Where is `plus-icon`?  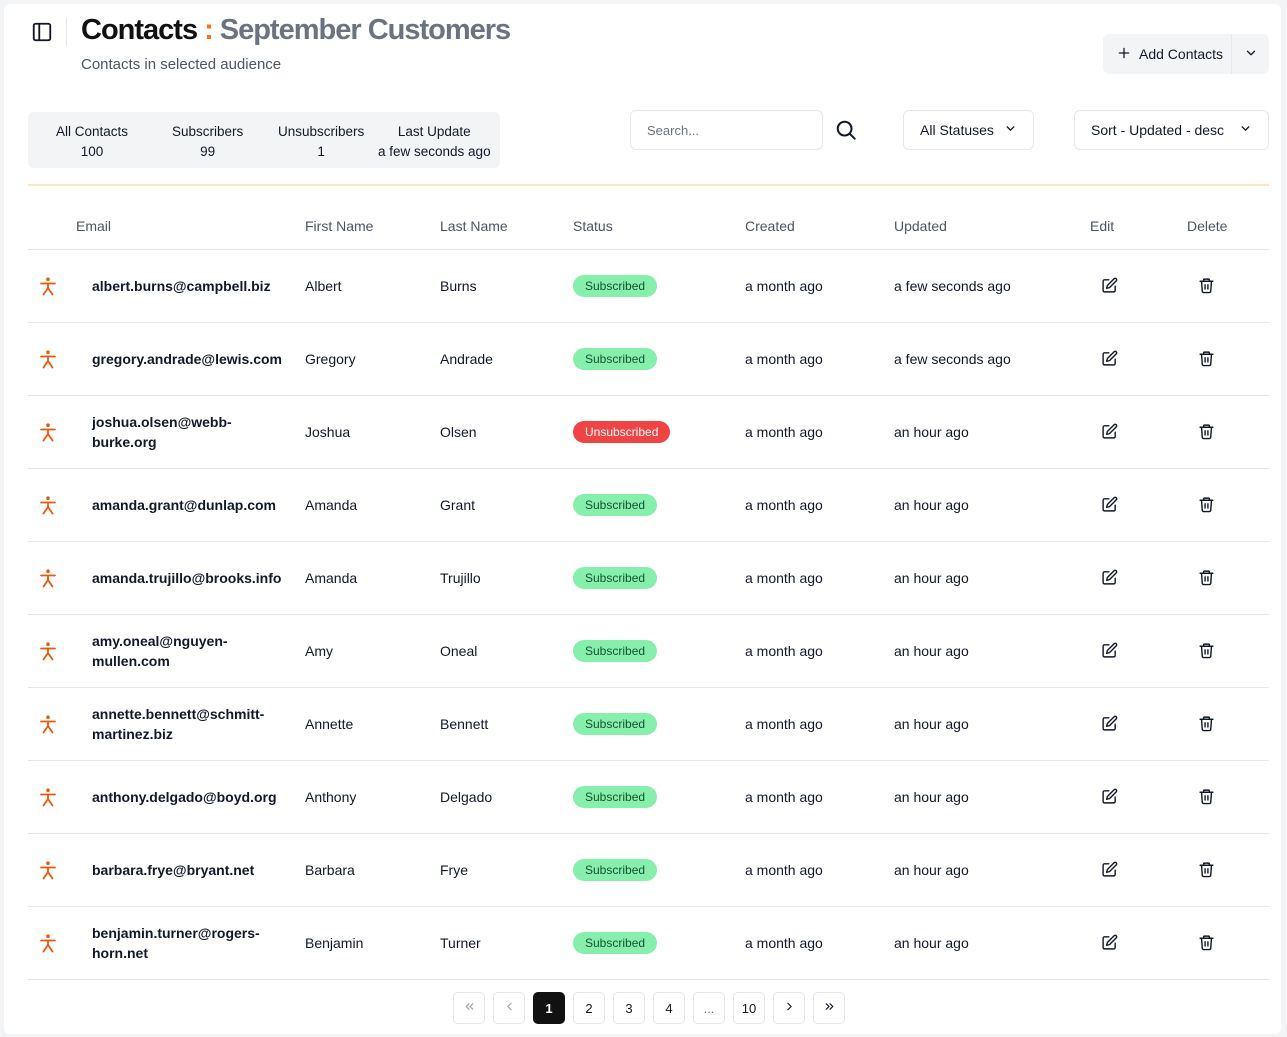 plus-icon is located at coordinates (1124, 54).